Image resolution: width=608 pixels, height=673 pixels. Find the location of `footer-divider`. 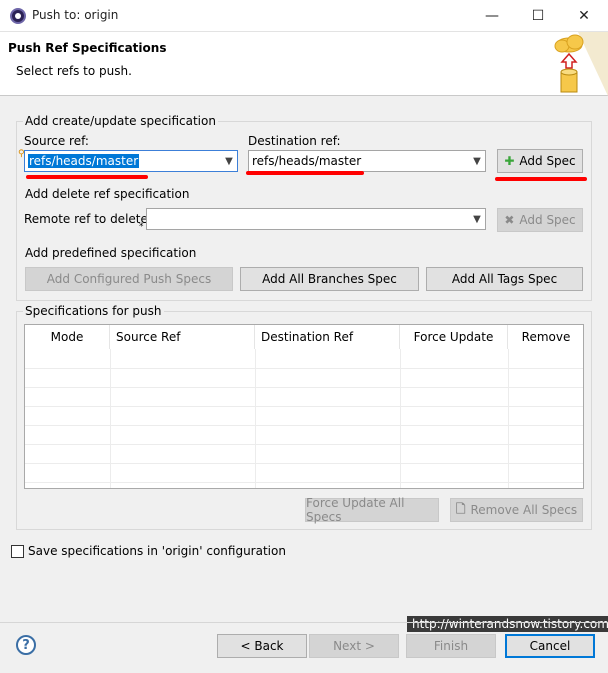

footer-divider is located at coordinates (304, 622).